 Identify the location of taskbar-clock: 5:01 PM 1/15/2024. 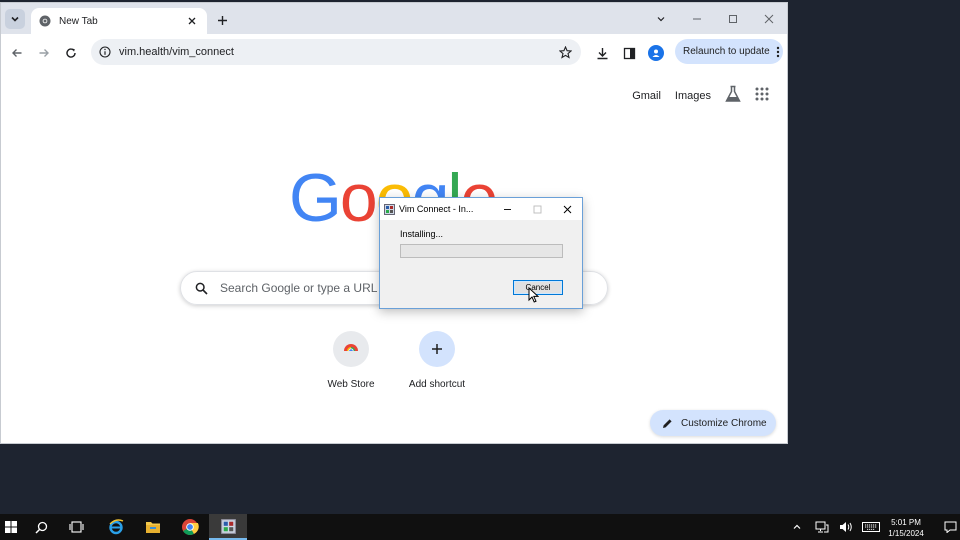
(906, 528).